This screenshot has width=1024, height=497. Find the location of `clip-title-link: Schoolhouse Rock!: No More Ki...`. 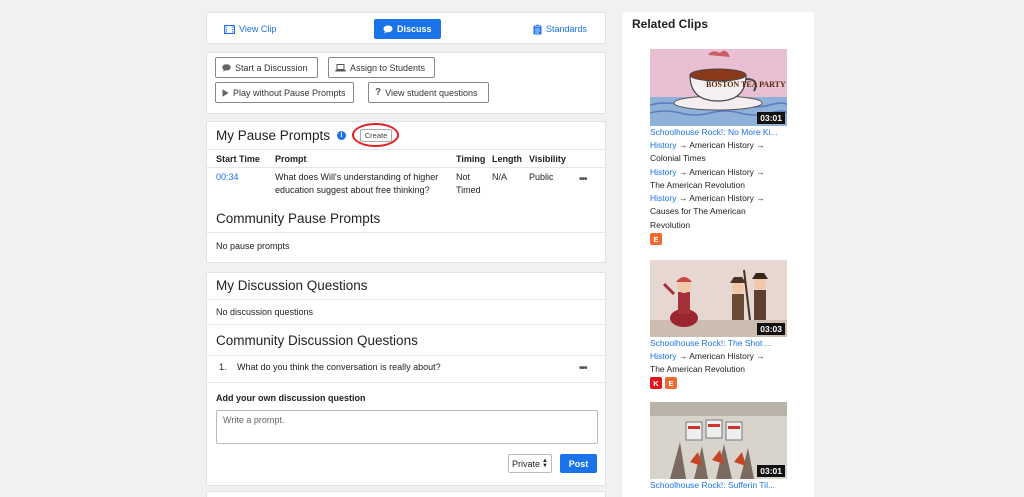

clip-title-link: Schoolhouse Rock!: No More Ki... is located at coordinates (720, 132).